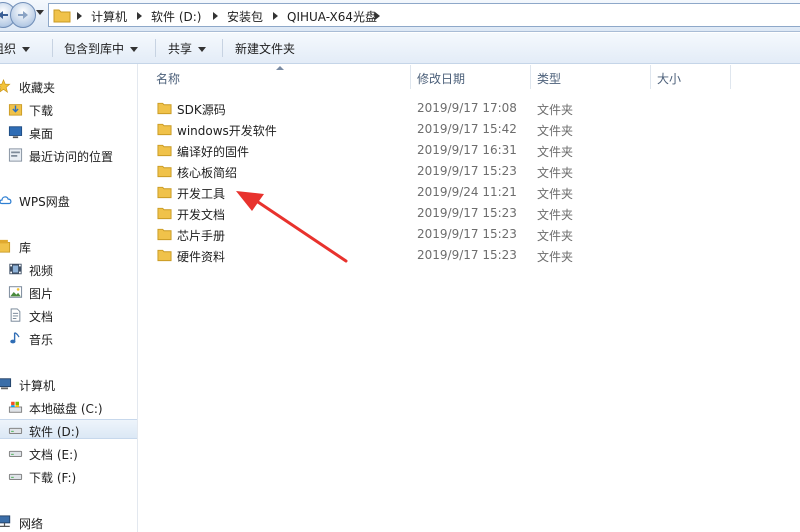 Image resolution: width=800 pixels, height=532 pixels. I want to click on organize-label: 组织, so click(8, 49).